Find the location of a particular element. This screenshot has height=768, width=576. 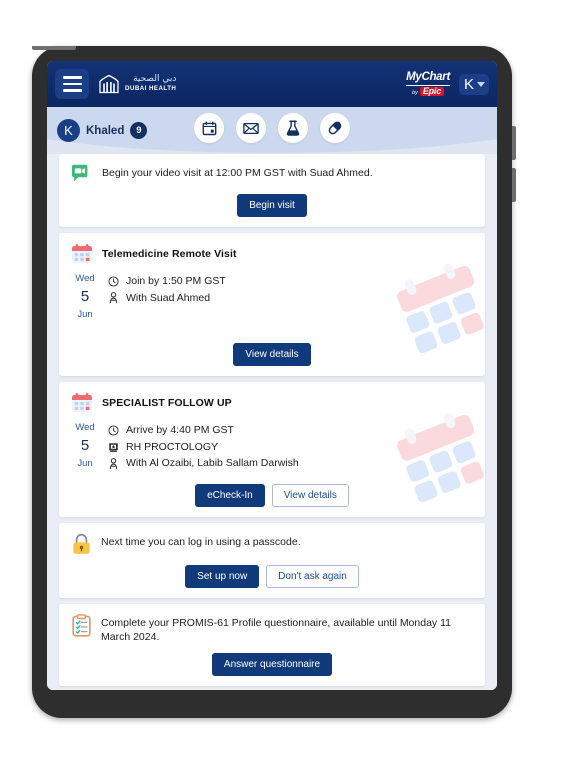

quick-nav-medications-button is located at coordinates (335, 128).